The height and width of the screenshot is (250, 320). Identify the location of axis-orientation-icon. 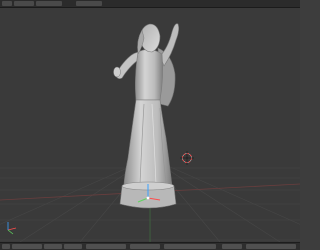
(12, 228).